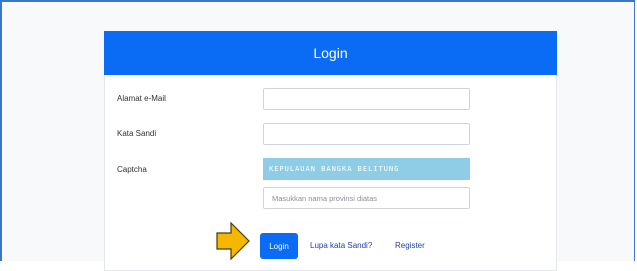  I want to click on password-label: Kata Sandi, so click(137, 133).